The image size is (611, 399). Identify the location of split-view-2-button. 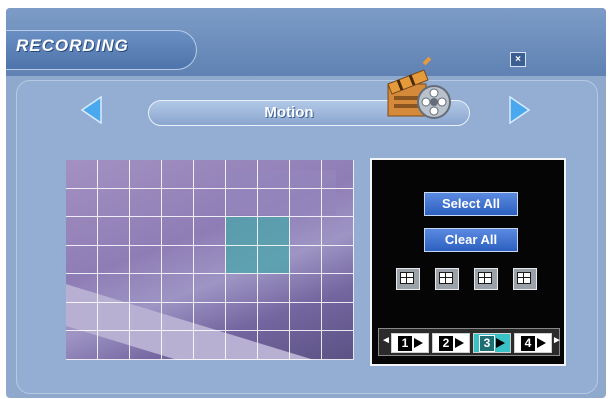
(447, 279).